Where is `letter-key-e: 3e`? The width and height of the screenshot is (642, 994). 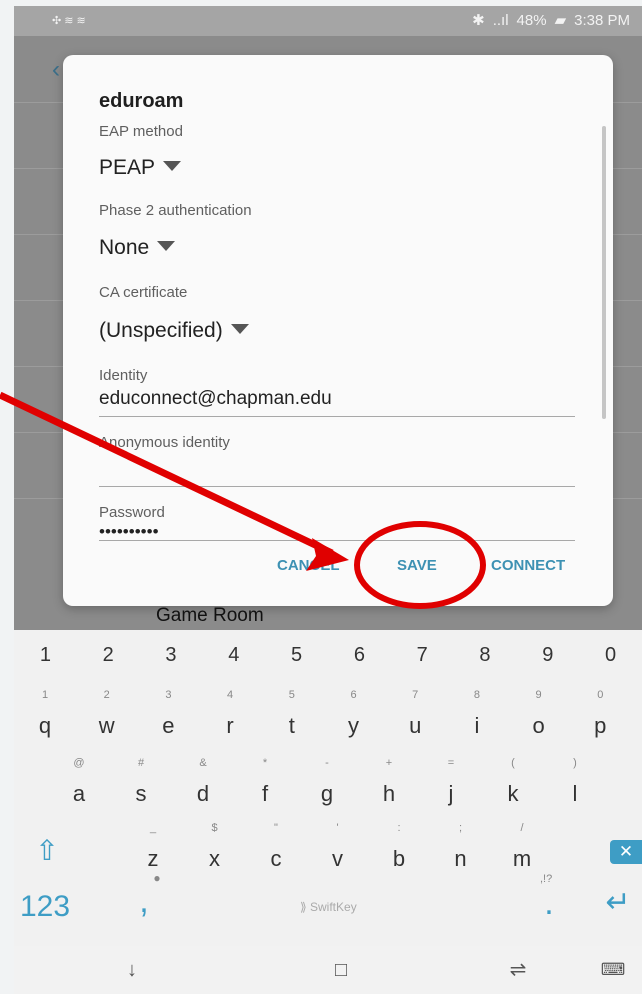
letter-key-e: 3e is located at coordinates (168, 717).